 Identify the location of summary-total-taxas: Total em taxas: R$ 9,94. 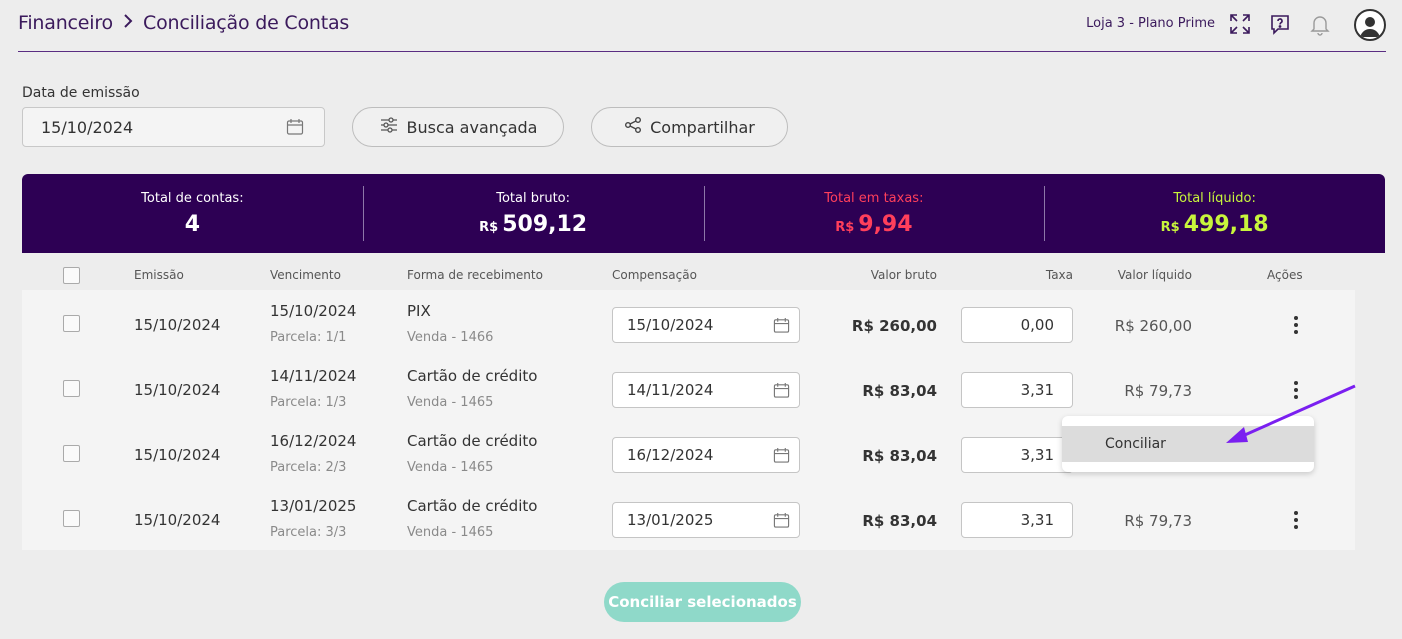
(874, 213).